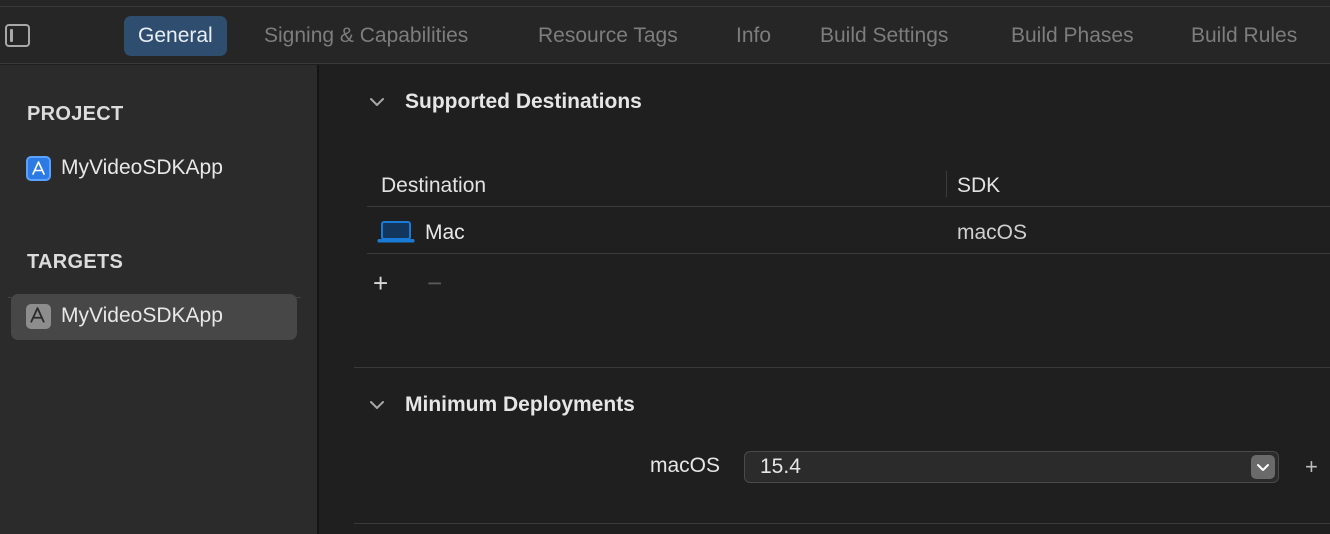 The width and height of the screenshot is (1330, 534). I want to click on tab-build-phases: Build Phases, so click(1072, 36).